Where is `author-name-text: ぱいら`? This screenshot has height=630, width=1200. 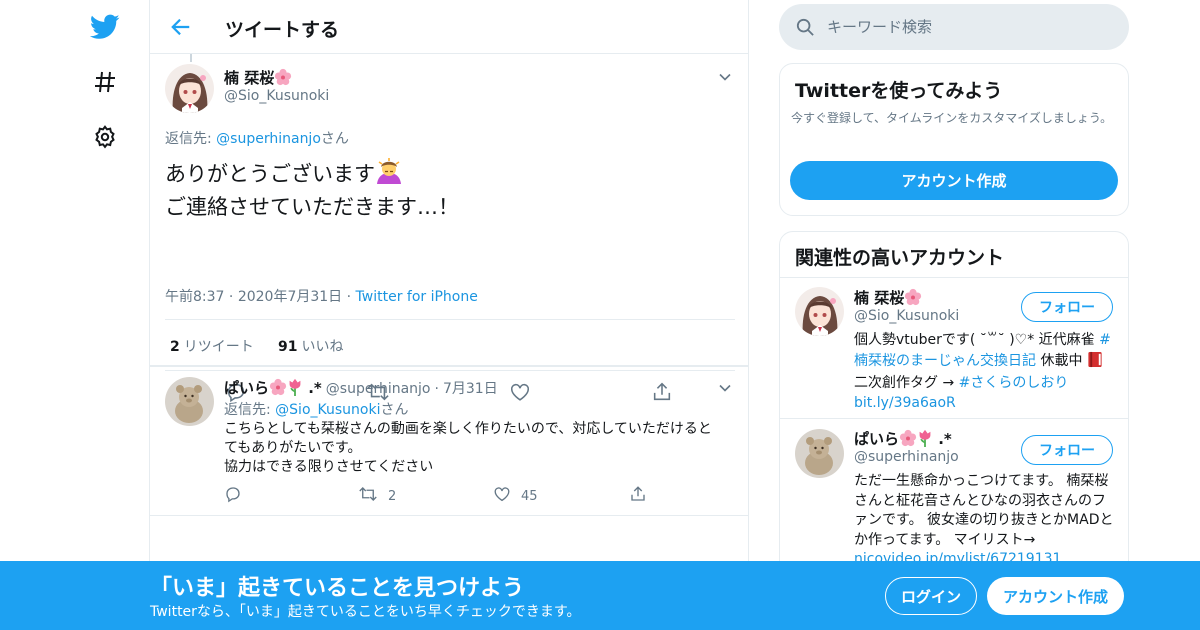
author-name-text: ぱいら is located at coordinates (247, 388).